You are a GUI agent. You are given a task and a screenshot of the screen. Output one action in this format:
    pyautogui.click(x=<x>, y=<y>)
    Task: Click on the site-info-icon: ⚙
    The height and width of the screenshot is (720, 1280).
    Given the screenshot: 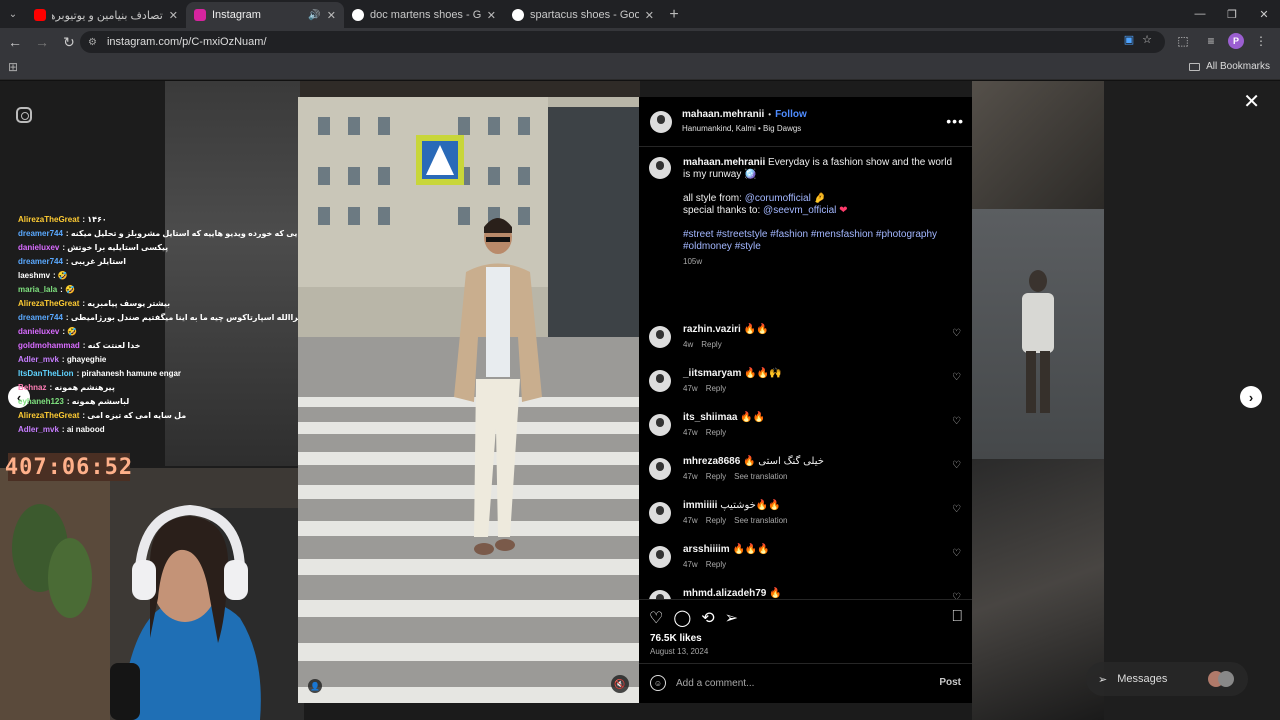 What is the action you would take?
    pyautogui.click(x=92, y=42)
    